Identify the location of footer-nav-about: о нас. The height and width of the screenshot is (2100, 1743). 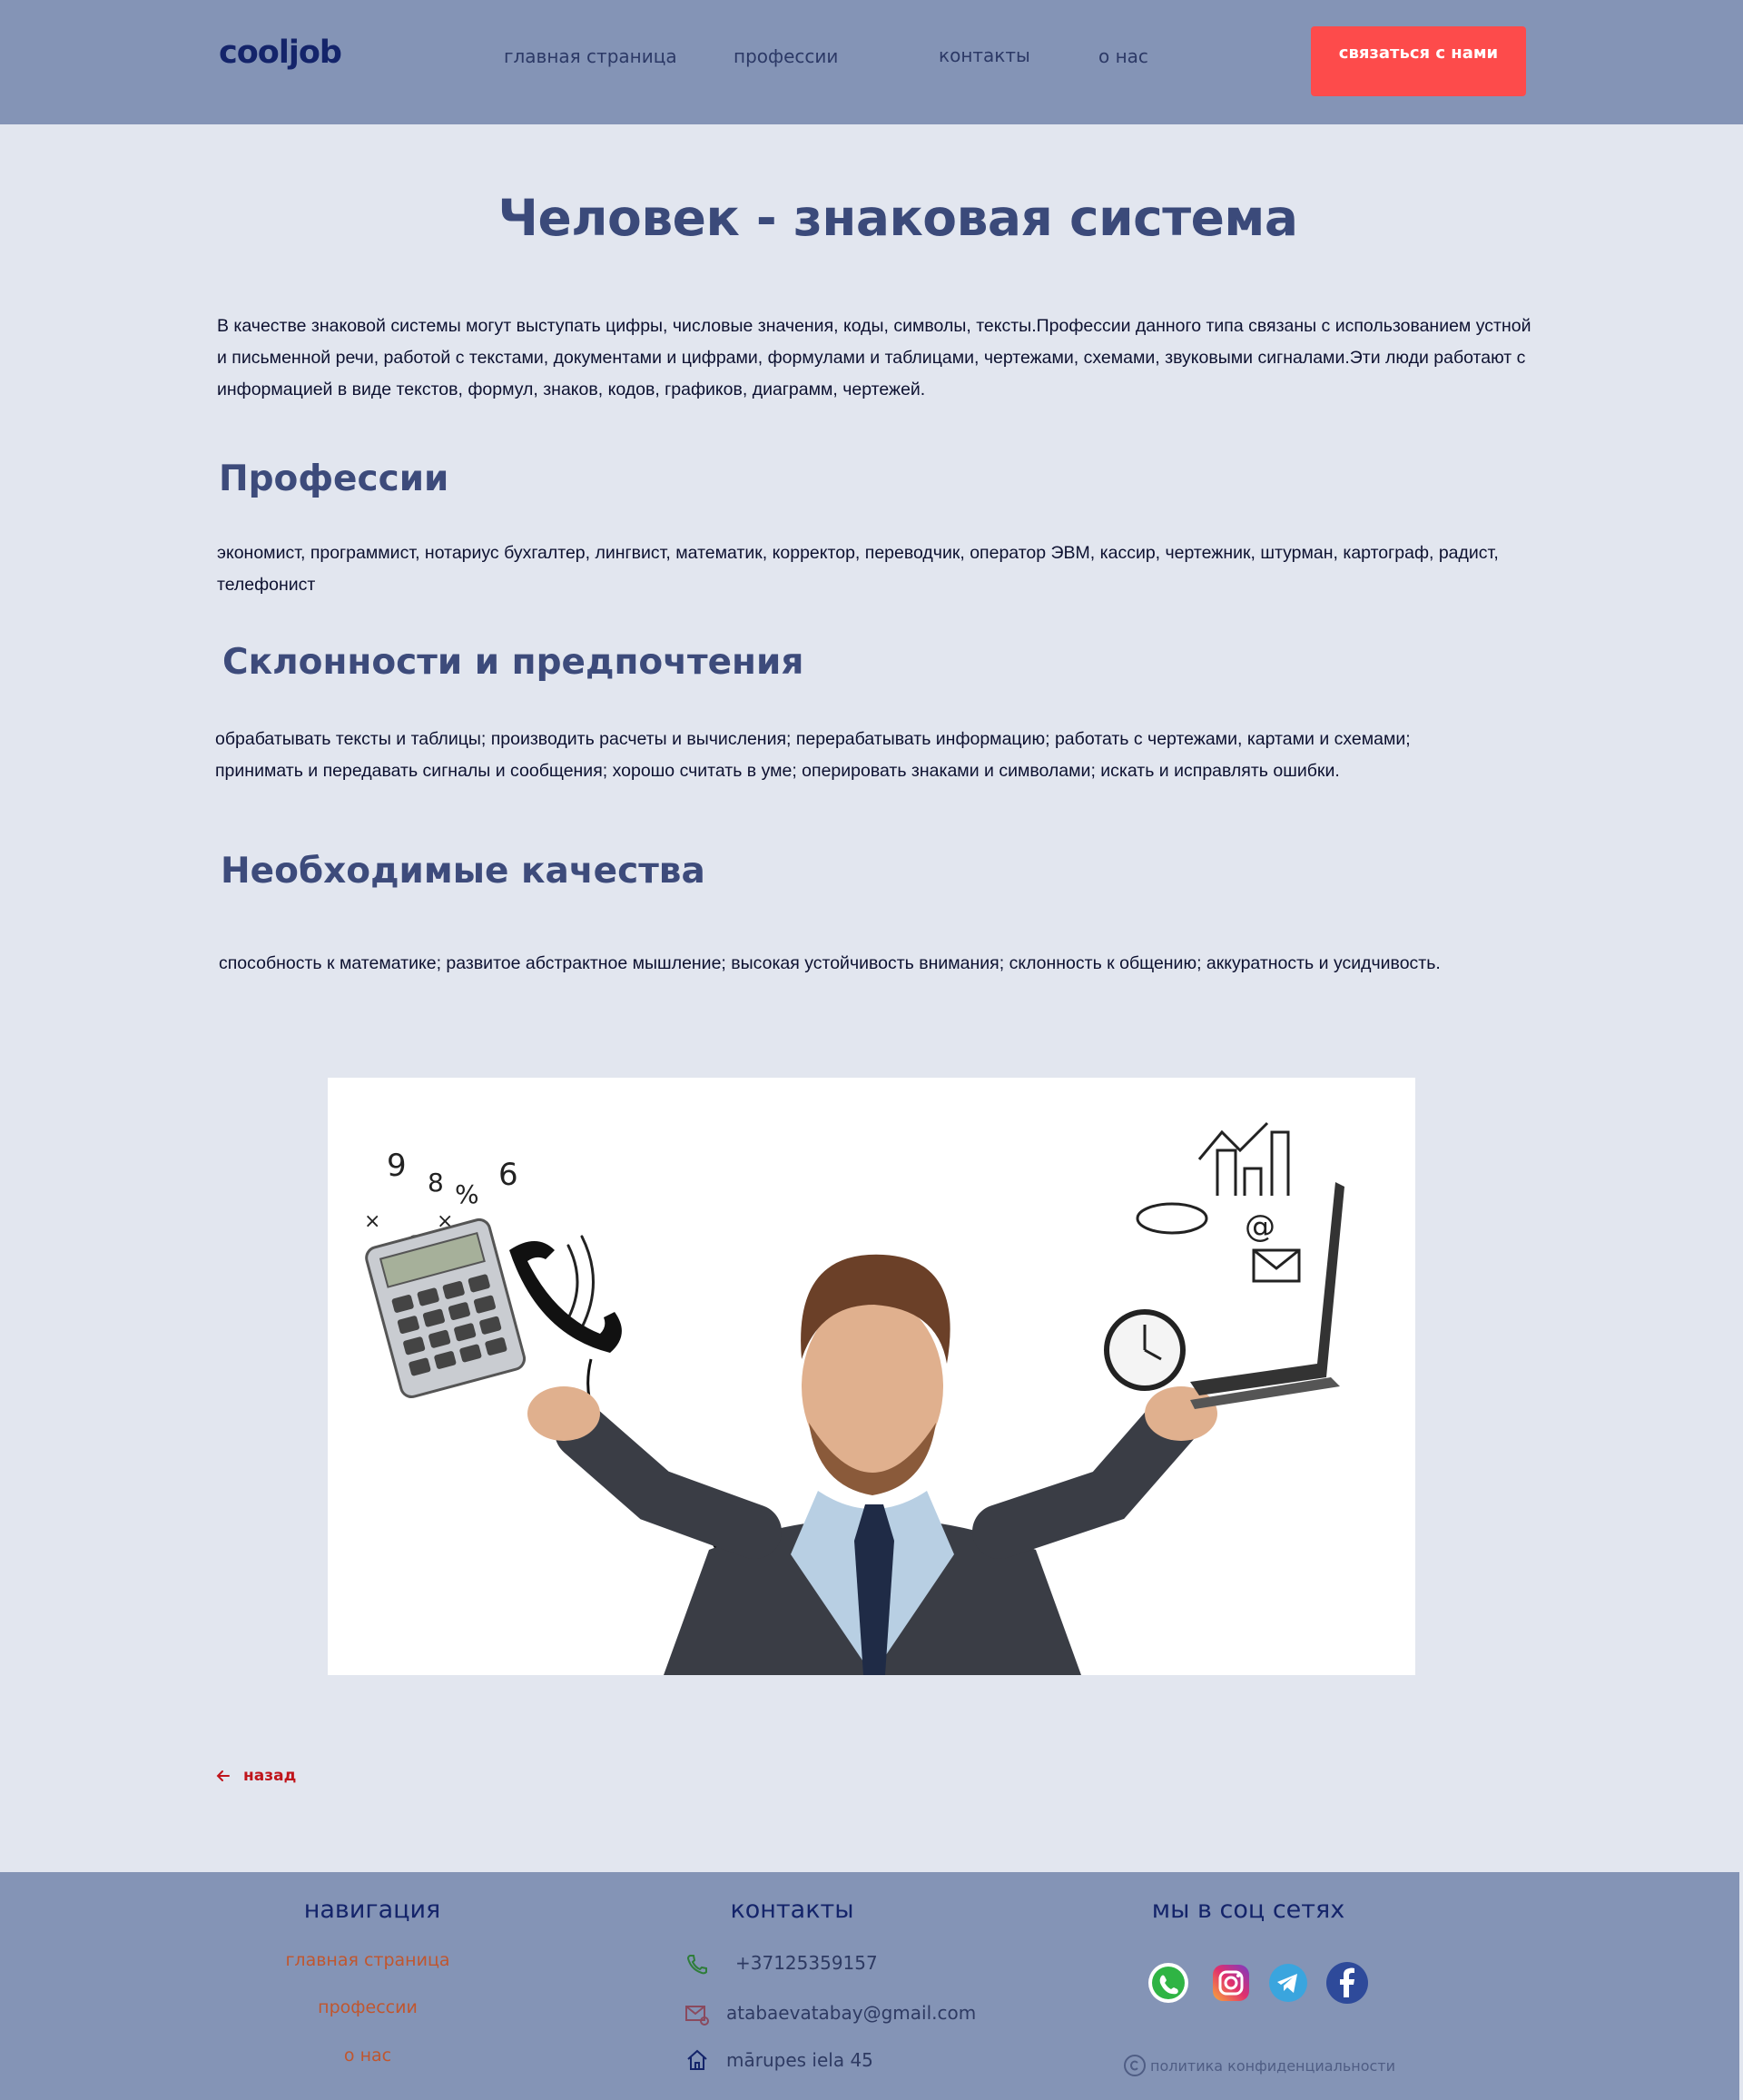
(367, 2055).